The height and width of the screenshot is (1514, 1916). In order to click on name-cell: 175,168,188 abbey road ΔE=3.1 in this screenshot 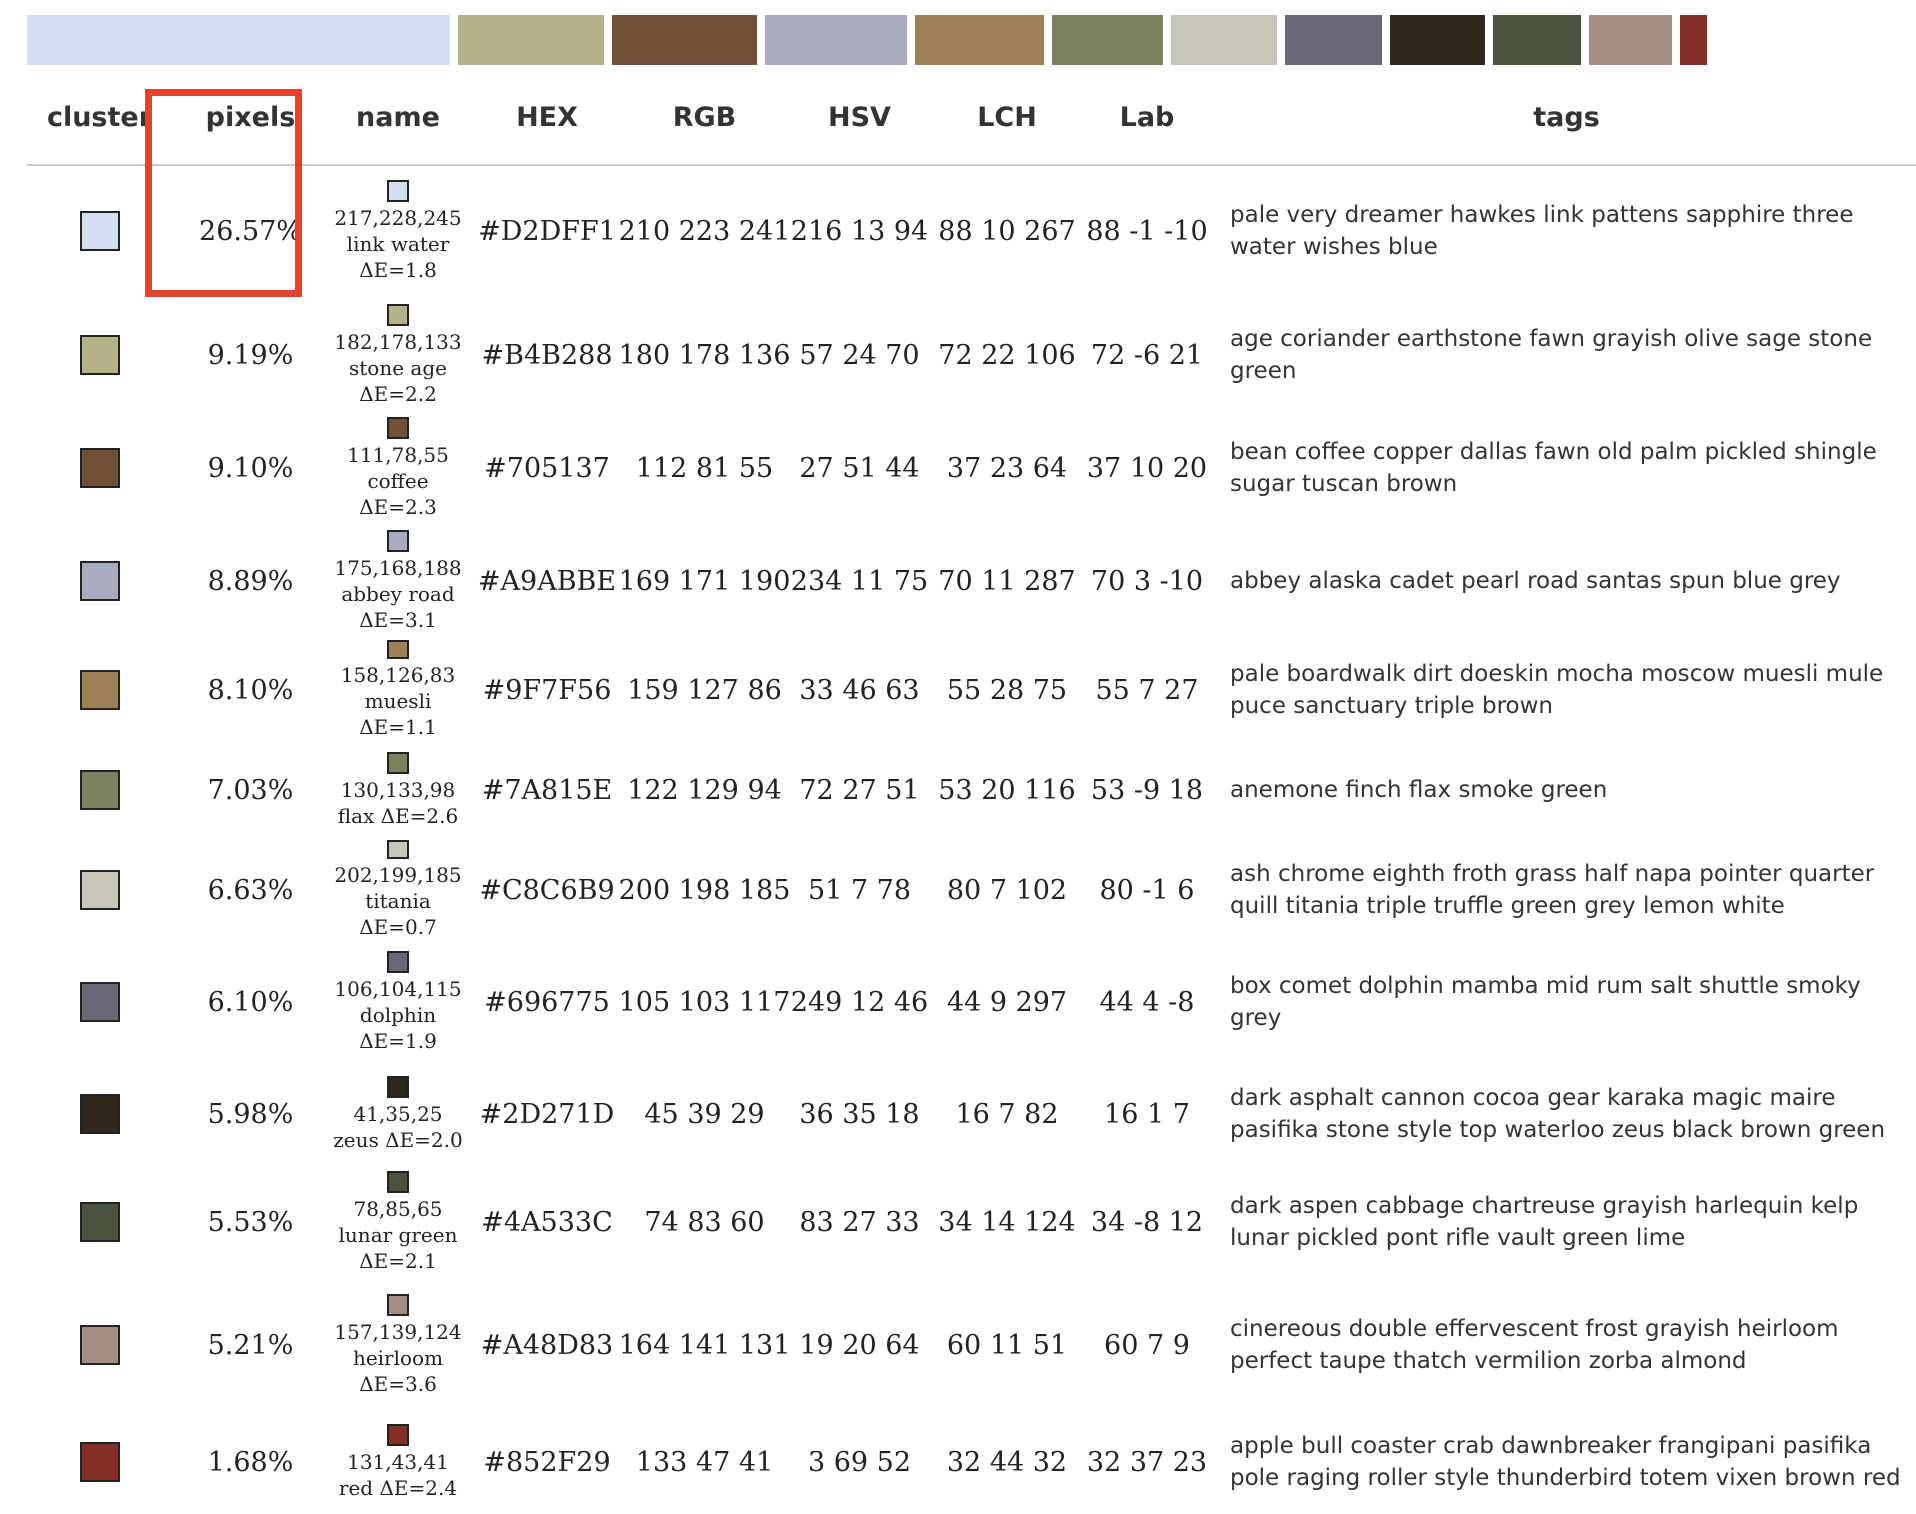, I will do `click(398, 581)`.